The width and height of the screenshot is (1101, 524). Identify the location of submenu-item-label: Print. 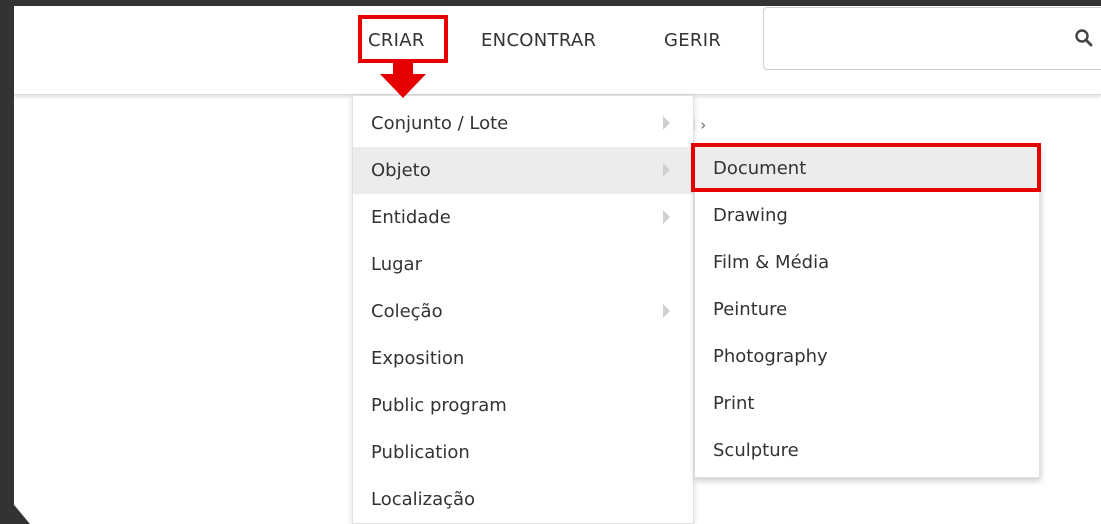
(734, 403).